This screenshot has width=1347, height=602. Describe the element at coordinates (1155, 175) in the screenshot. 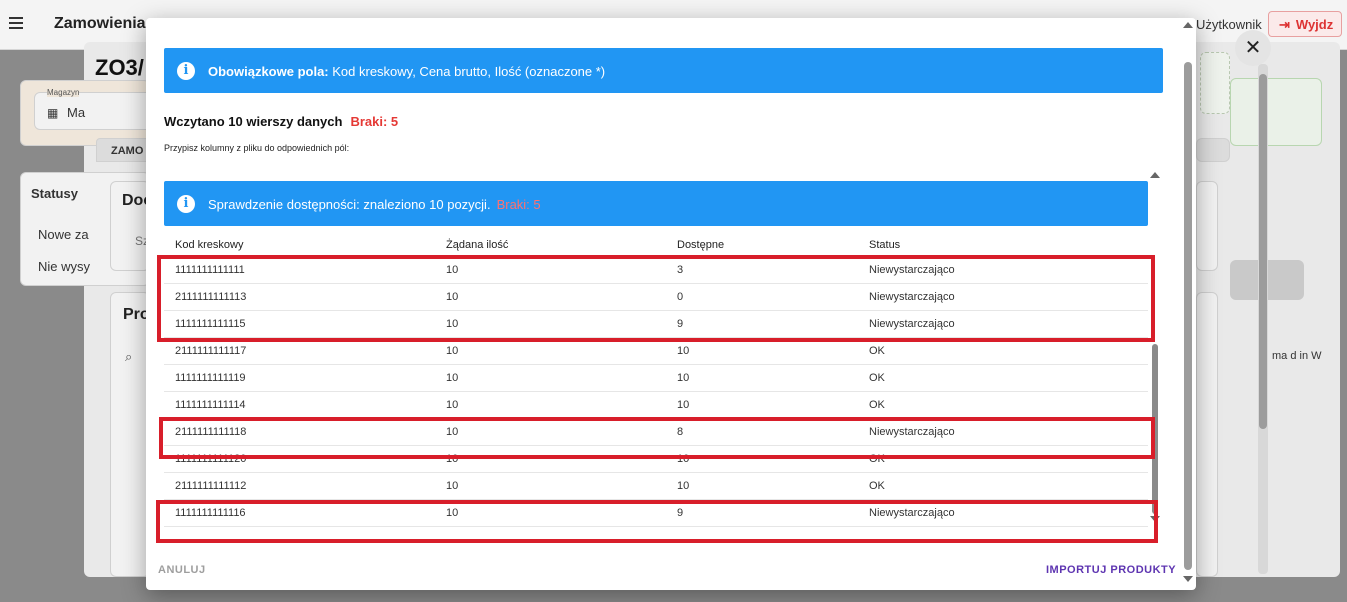

I see `table-scroll-up-icon` at that location.